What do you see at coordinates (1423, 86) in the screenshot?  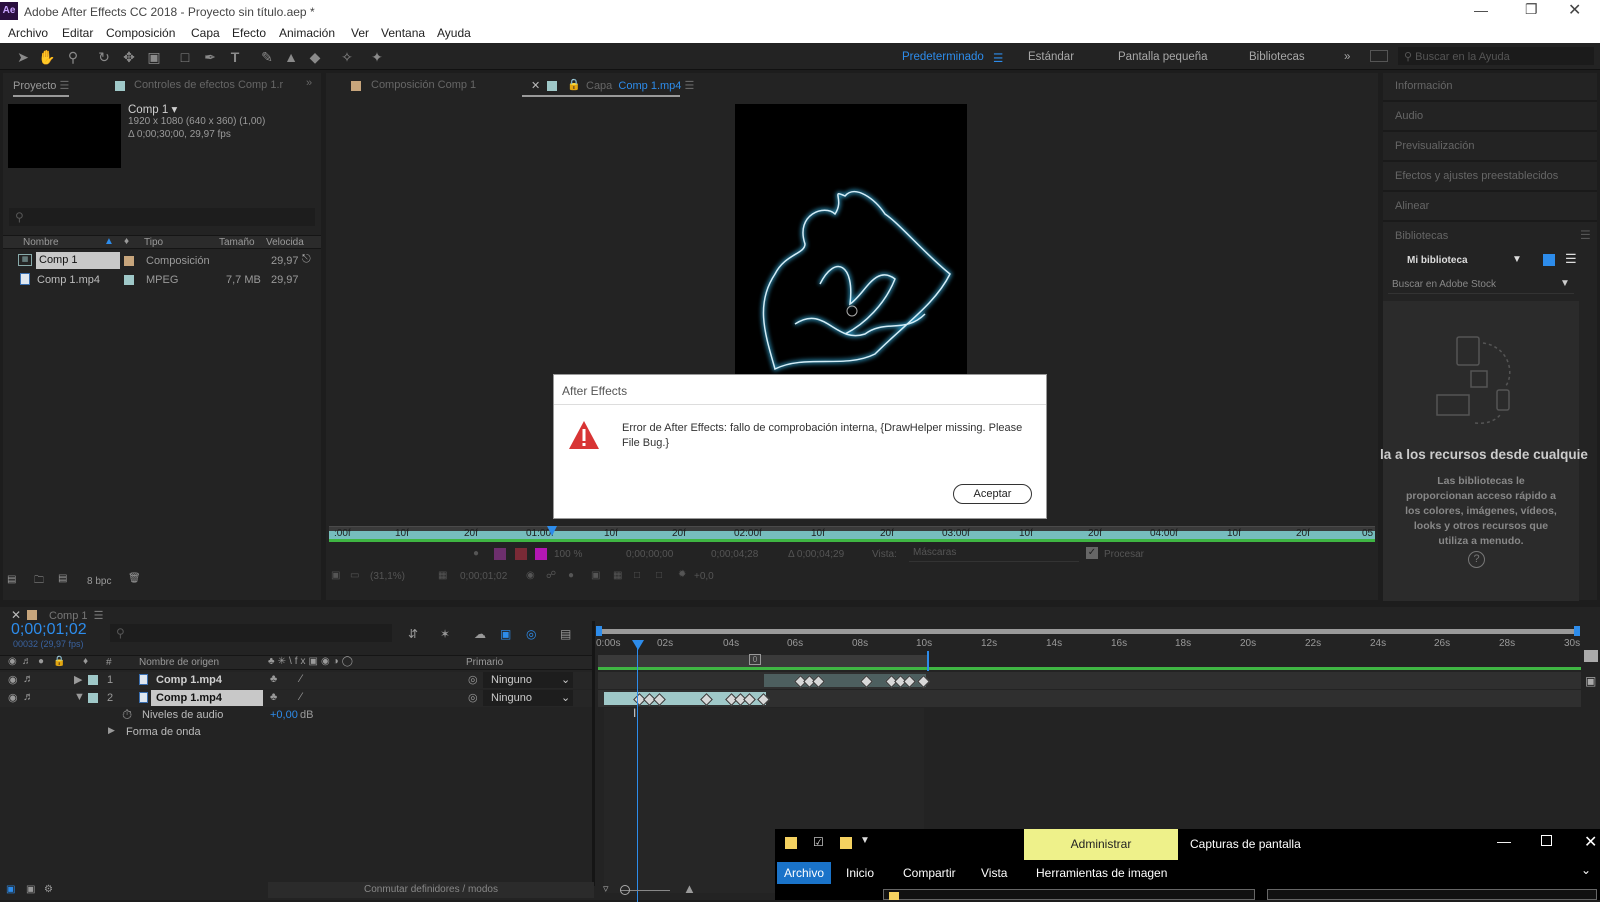 I see `panel-informacion: Información` at bounding box center [1423, 86].